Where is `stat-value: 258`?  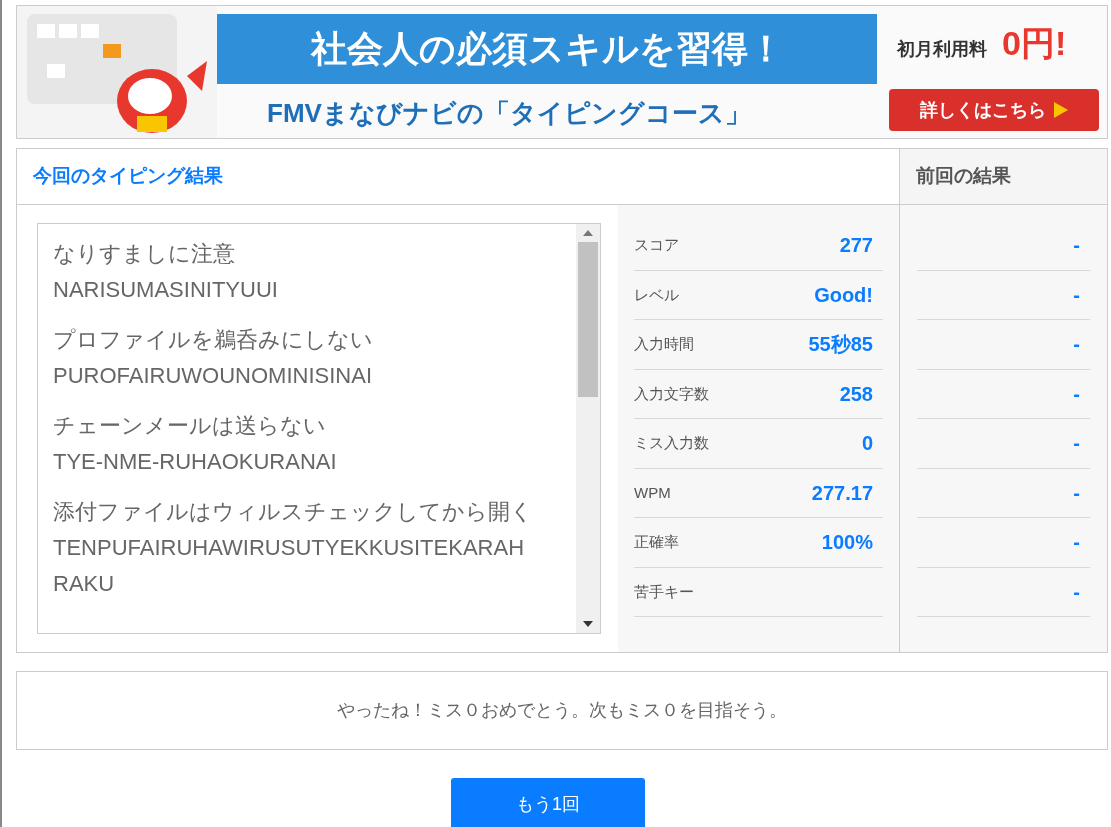
stat-value: 258 is located at coordinates (856, 394).